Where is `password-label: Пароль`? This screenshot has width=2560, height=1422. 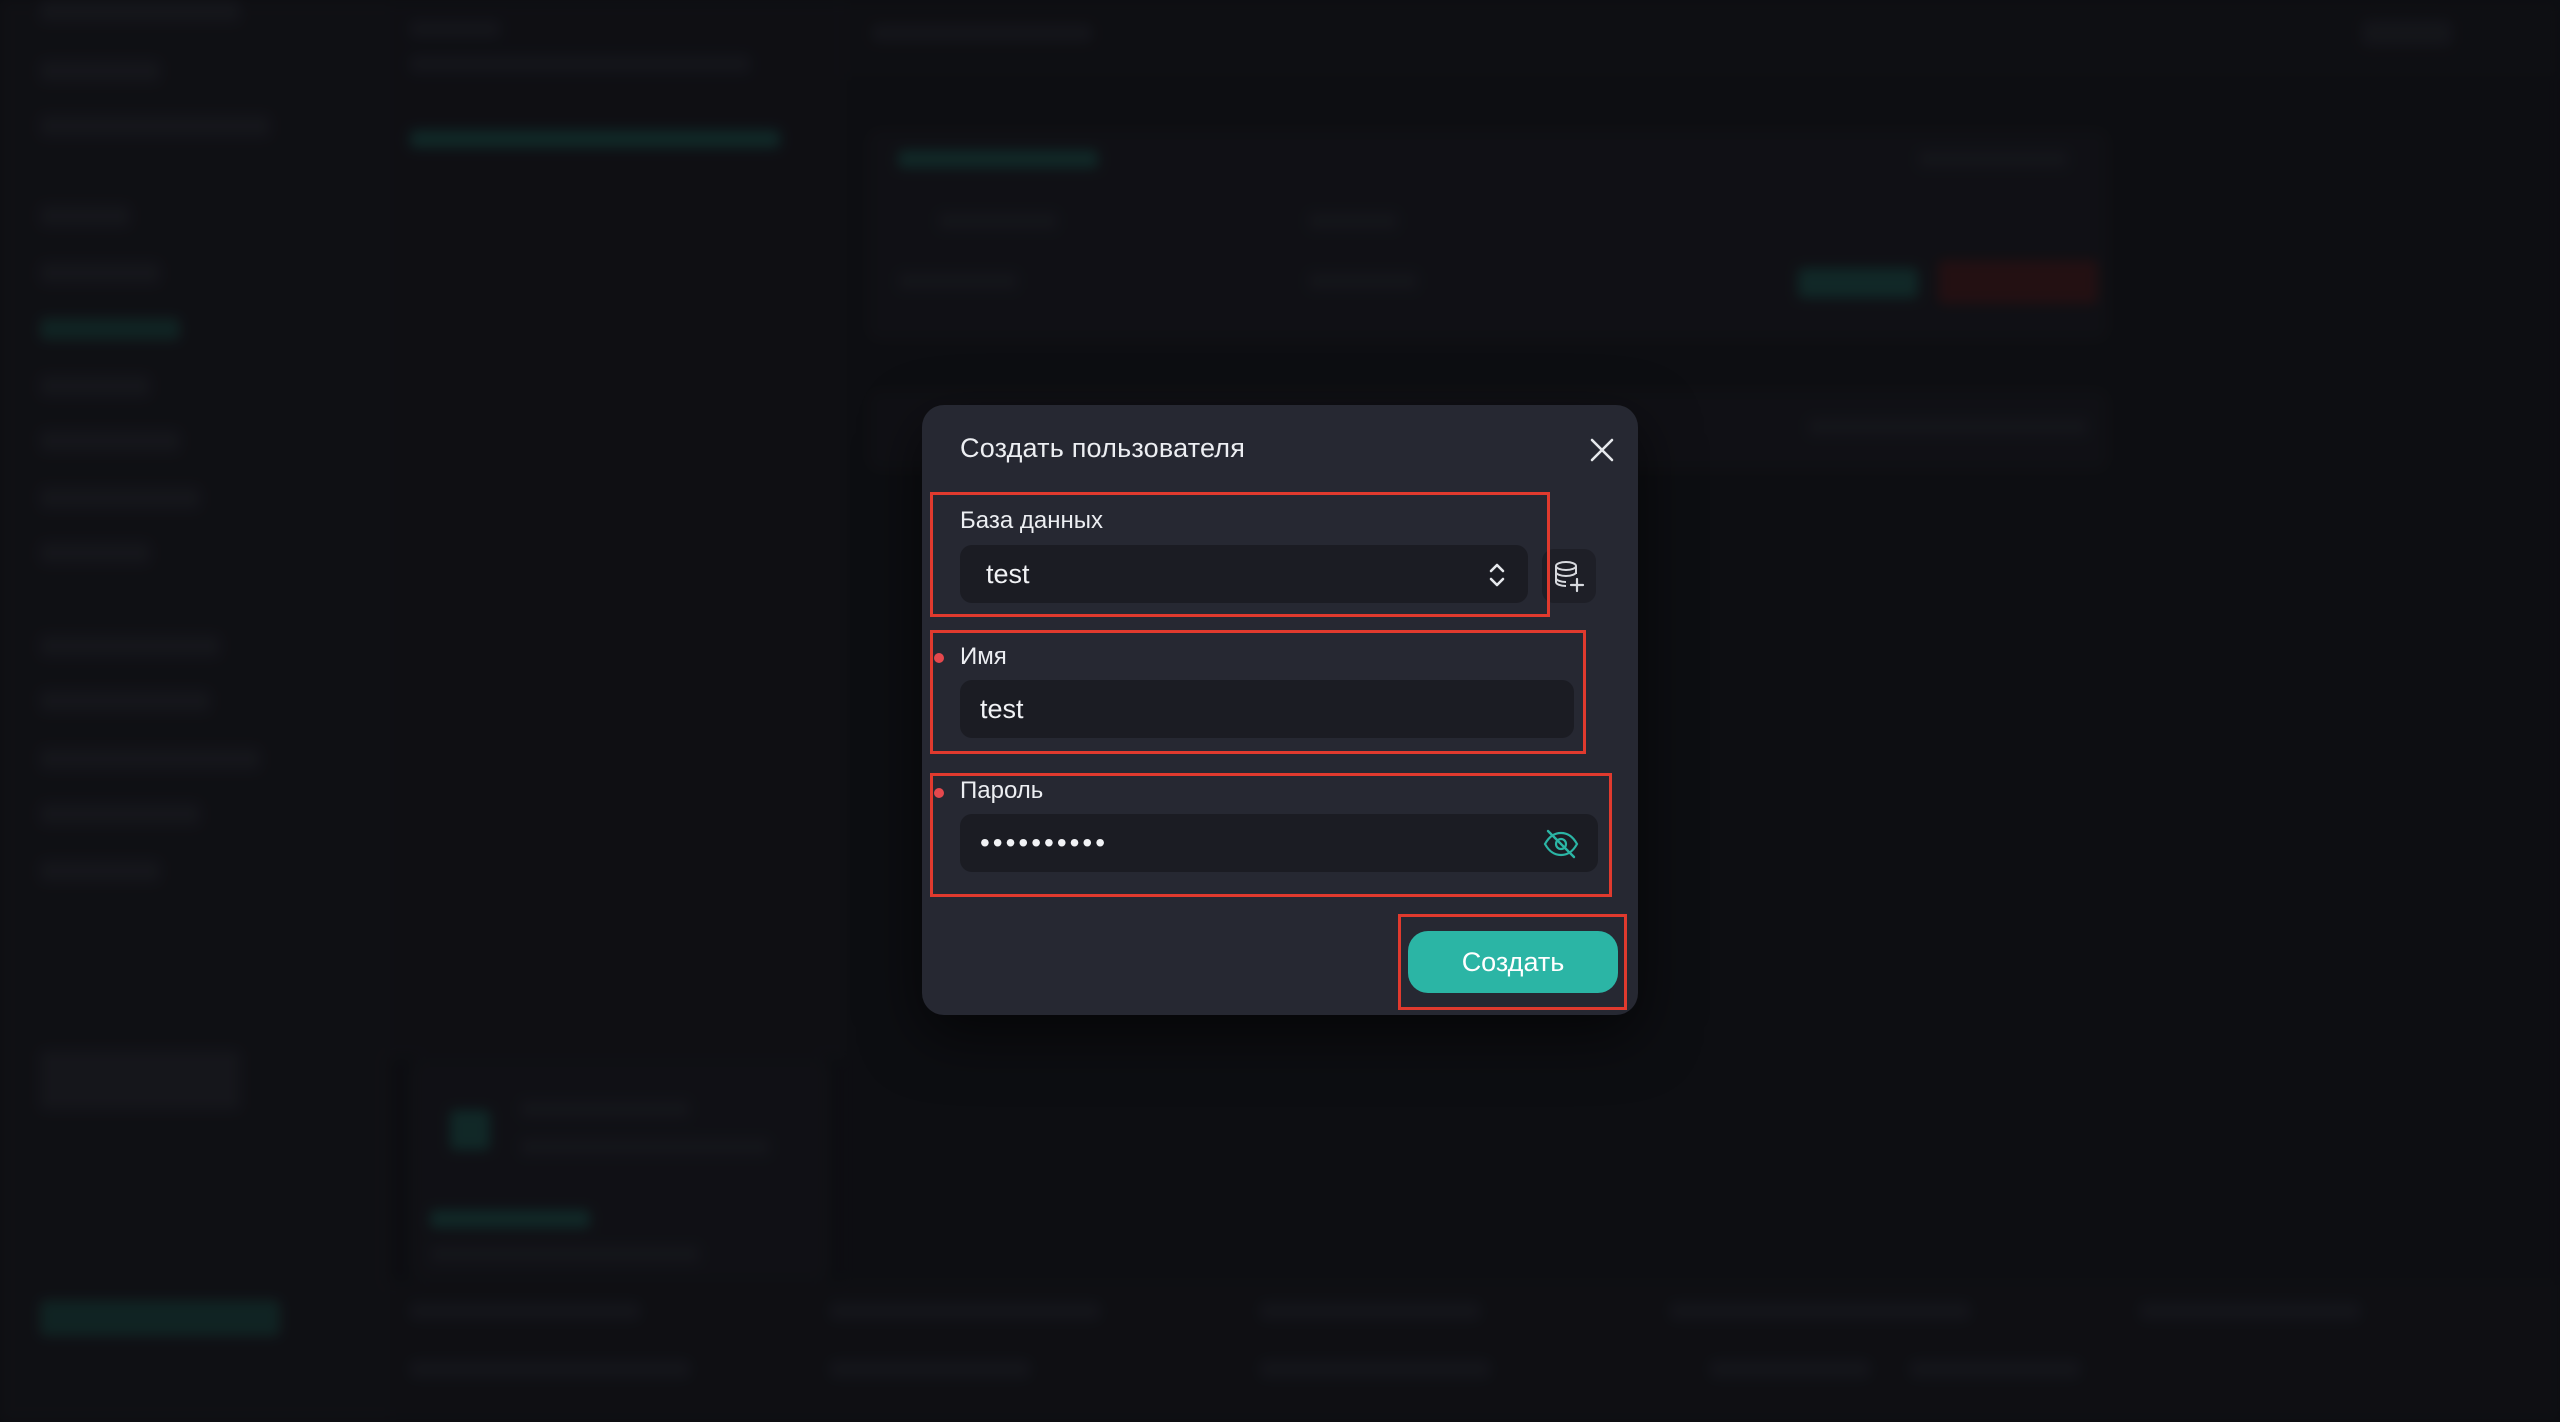
password-label: Пароль is located at coordinates (1002, 790).